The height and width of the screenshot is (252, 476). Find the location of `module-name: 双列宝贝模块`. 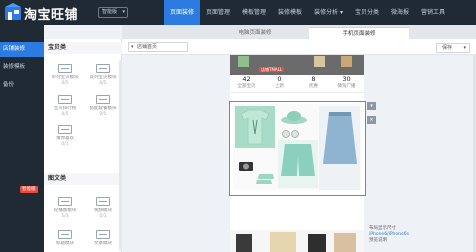

module-name: 双列宝贝模块 is located at coordinates (103, 77).